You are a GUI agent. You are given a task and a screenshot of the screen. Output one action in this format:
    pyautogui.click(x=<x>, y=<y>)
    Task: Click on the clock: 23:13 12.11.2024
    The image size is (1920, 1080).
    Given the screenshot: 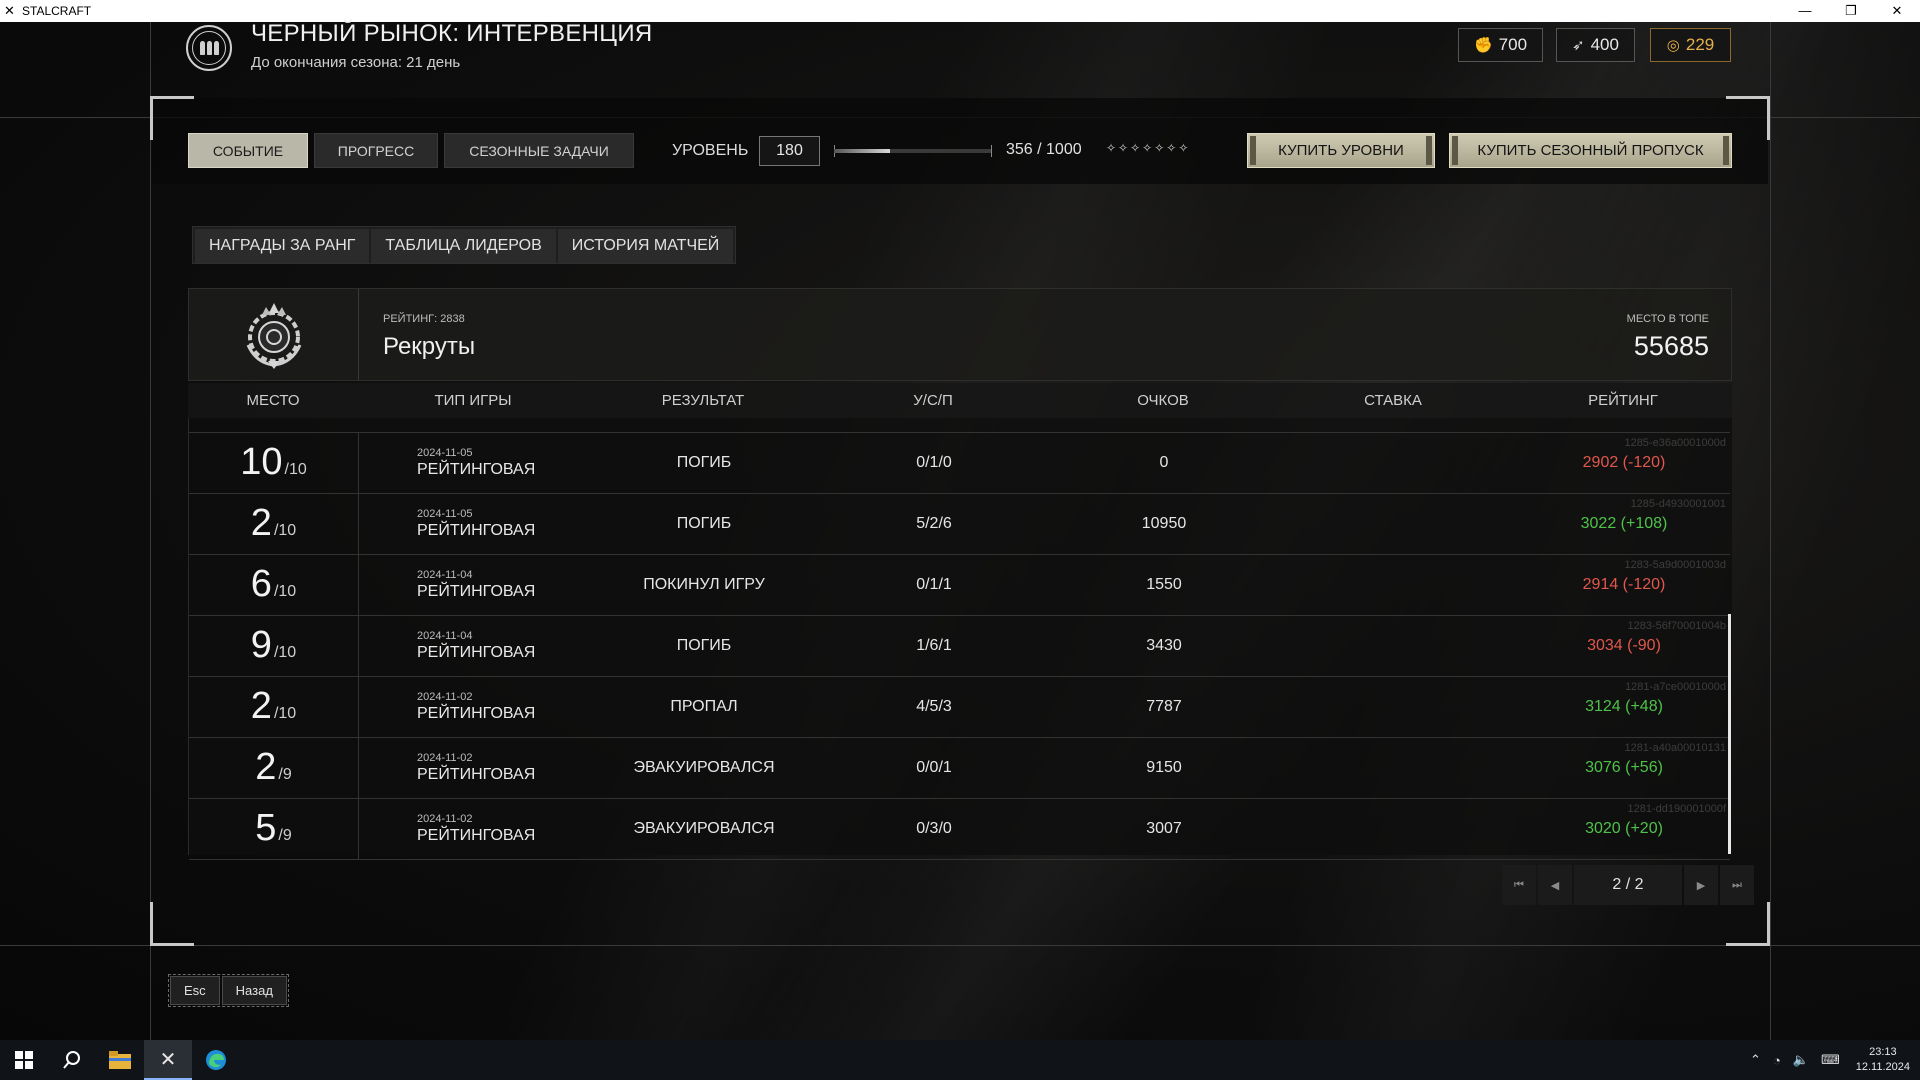 What is the action you would take?
    pyautogui.click(x=1883, y=1060)
    